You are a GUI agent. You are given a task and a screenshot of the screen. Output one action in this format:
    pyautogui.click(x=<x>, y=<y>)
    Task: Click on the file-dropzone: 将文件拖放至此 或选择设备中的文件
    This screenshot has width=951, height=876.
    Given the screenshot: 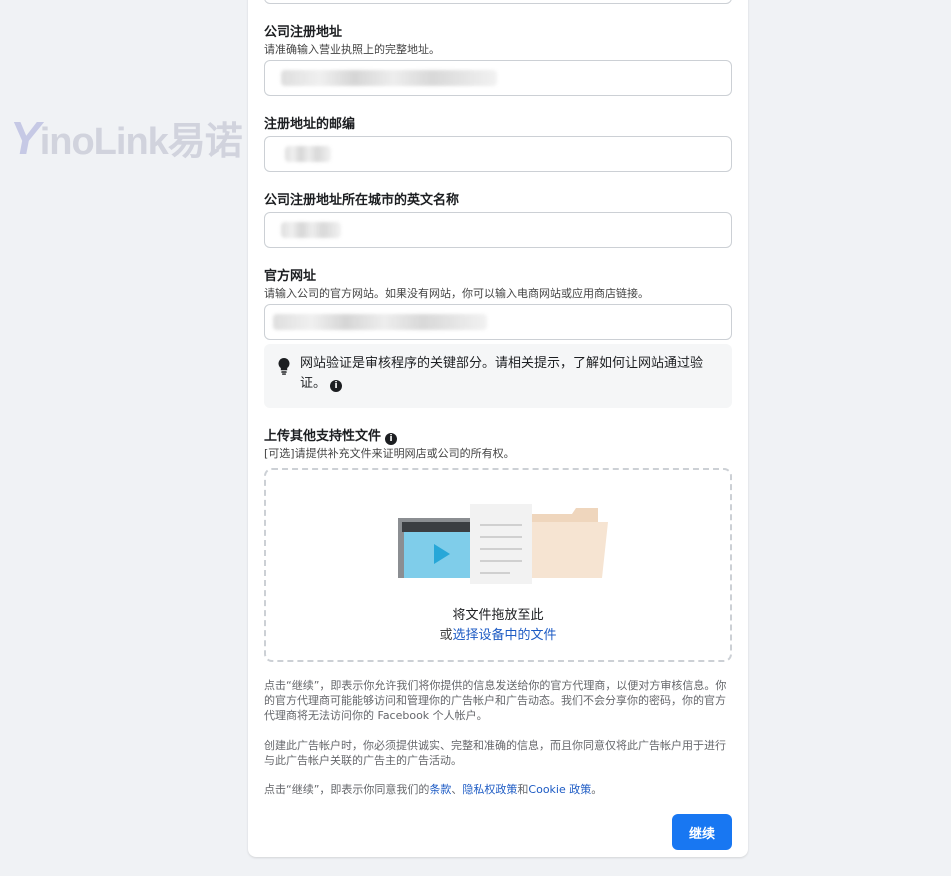 What is the action you would take?
    pyautogui.click(x=498, y=565)
    